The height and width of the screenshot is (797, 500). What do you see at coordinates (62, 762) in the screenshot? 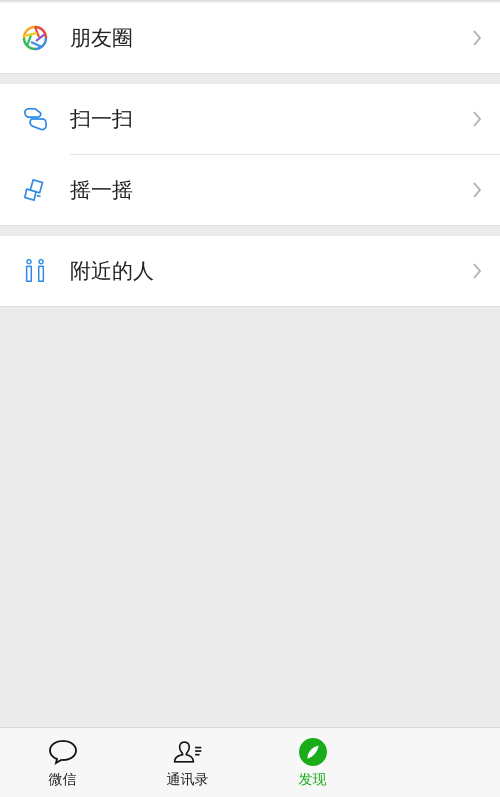
I see `tab: 微信` at bounding box center [62, 762].